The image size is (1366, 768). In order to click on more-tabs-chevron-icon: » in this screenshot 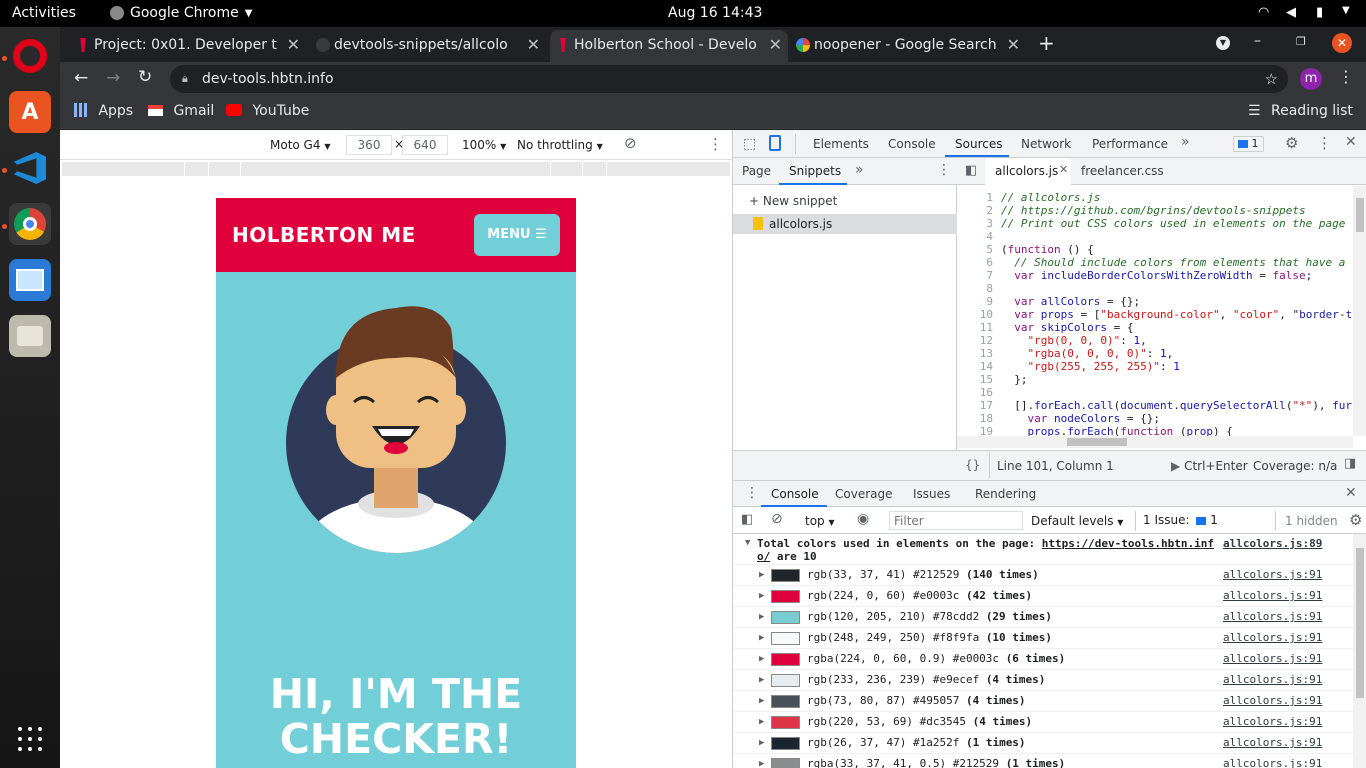, I will do `click(1185, 142)`.